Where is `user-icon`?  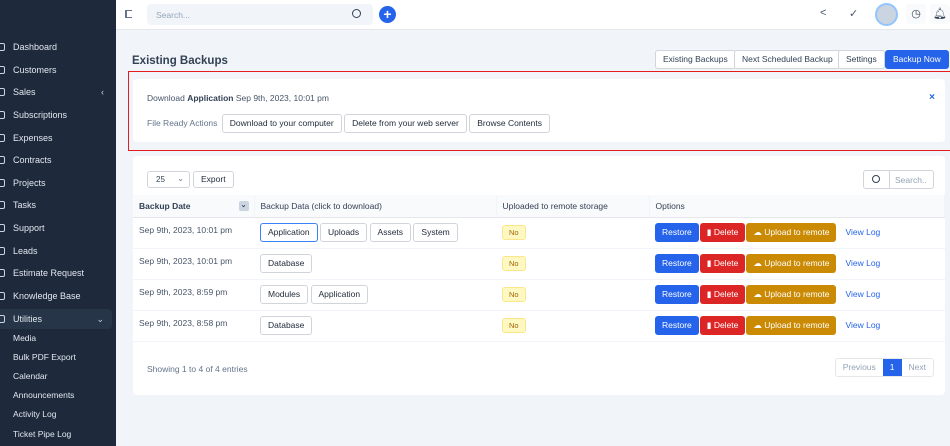
user-icon is located at coordinates (2, 70).